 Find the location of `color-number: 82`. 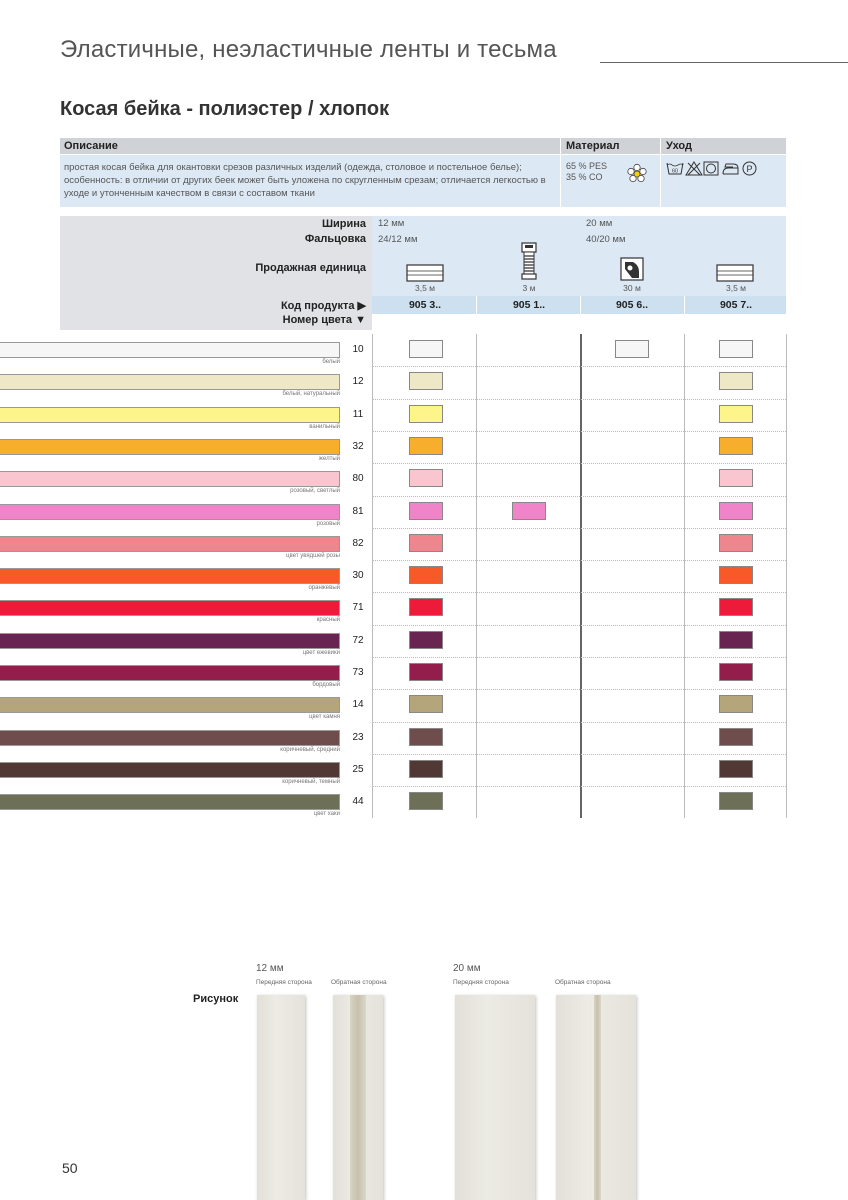

color-number: 82 is located at coordinates (358, 543).